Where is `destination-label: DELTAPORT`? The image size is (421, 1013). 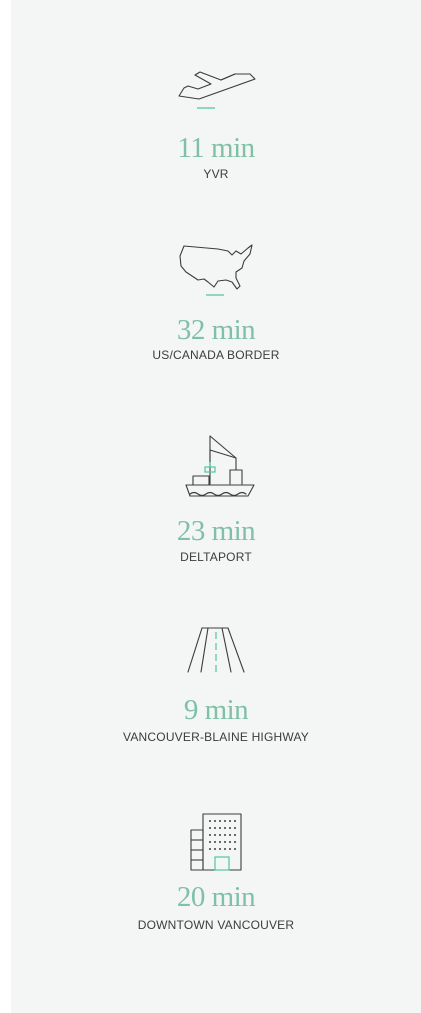 destination-label: DELTAPORT is located at coordinates (216, 557).